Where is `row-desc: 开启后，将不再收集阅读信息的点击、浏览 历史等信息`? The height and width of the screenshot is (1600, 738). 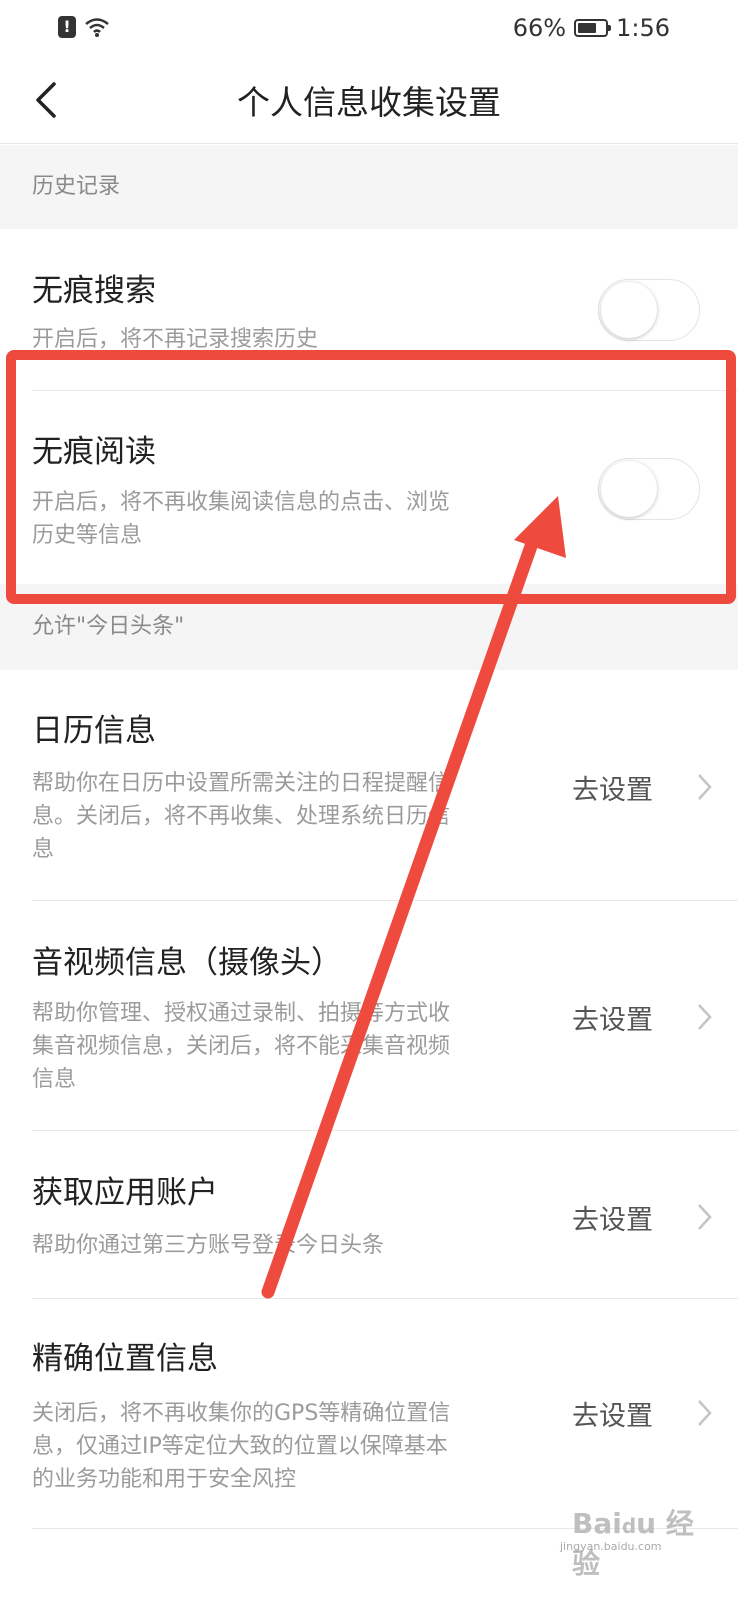
row-desc: 开启后，将不再收集阅读信息的点击、浏览 历史等信息 is located at coordinates (267, 519).